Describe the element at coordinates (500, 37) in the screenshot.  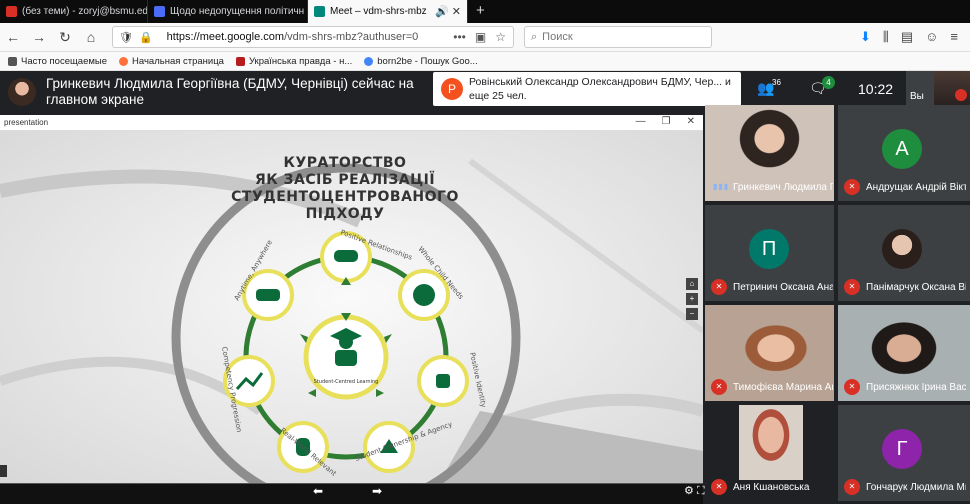
I see `star-icon: ☆` at that location.